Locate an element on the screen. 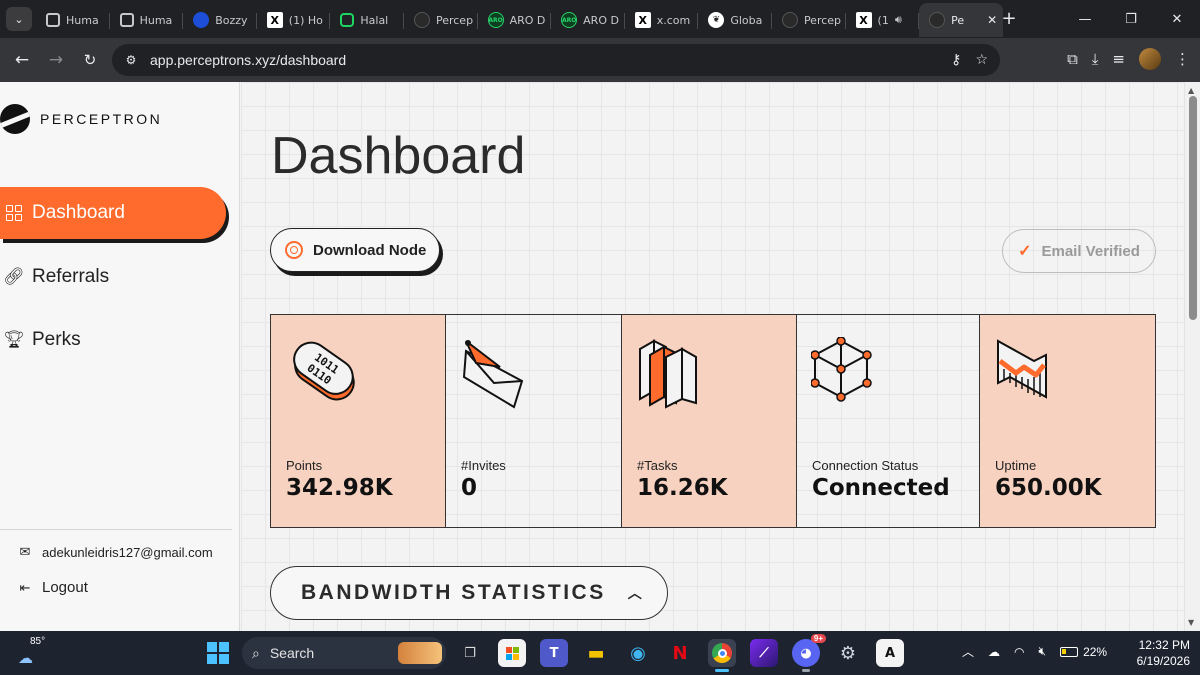 The width and height of the screenshot is (1200, 675). perceptron-logo-icon is located at coordinates (15, 119).